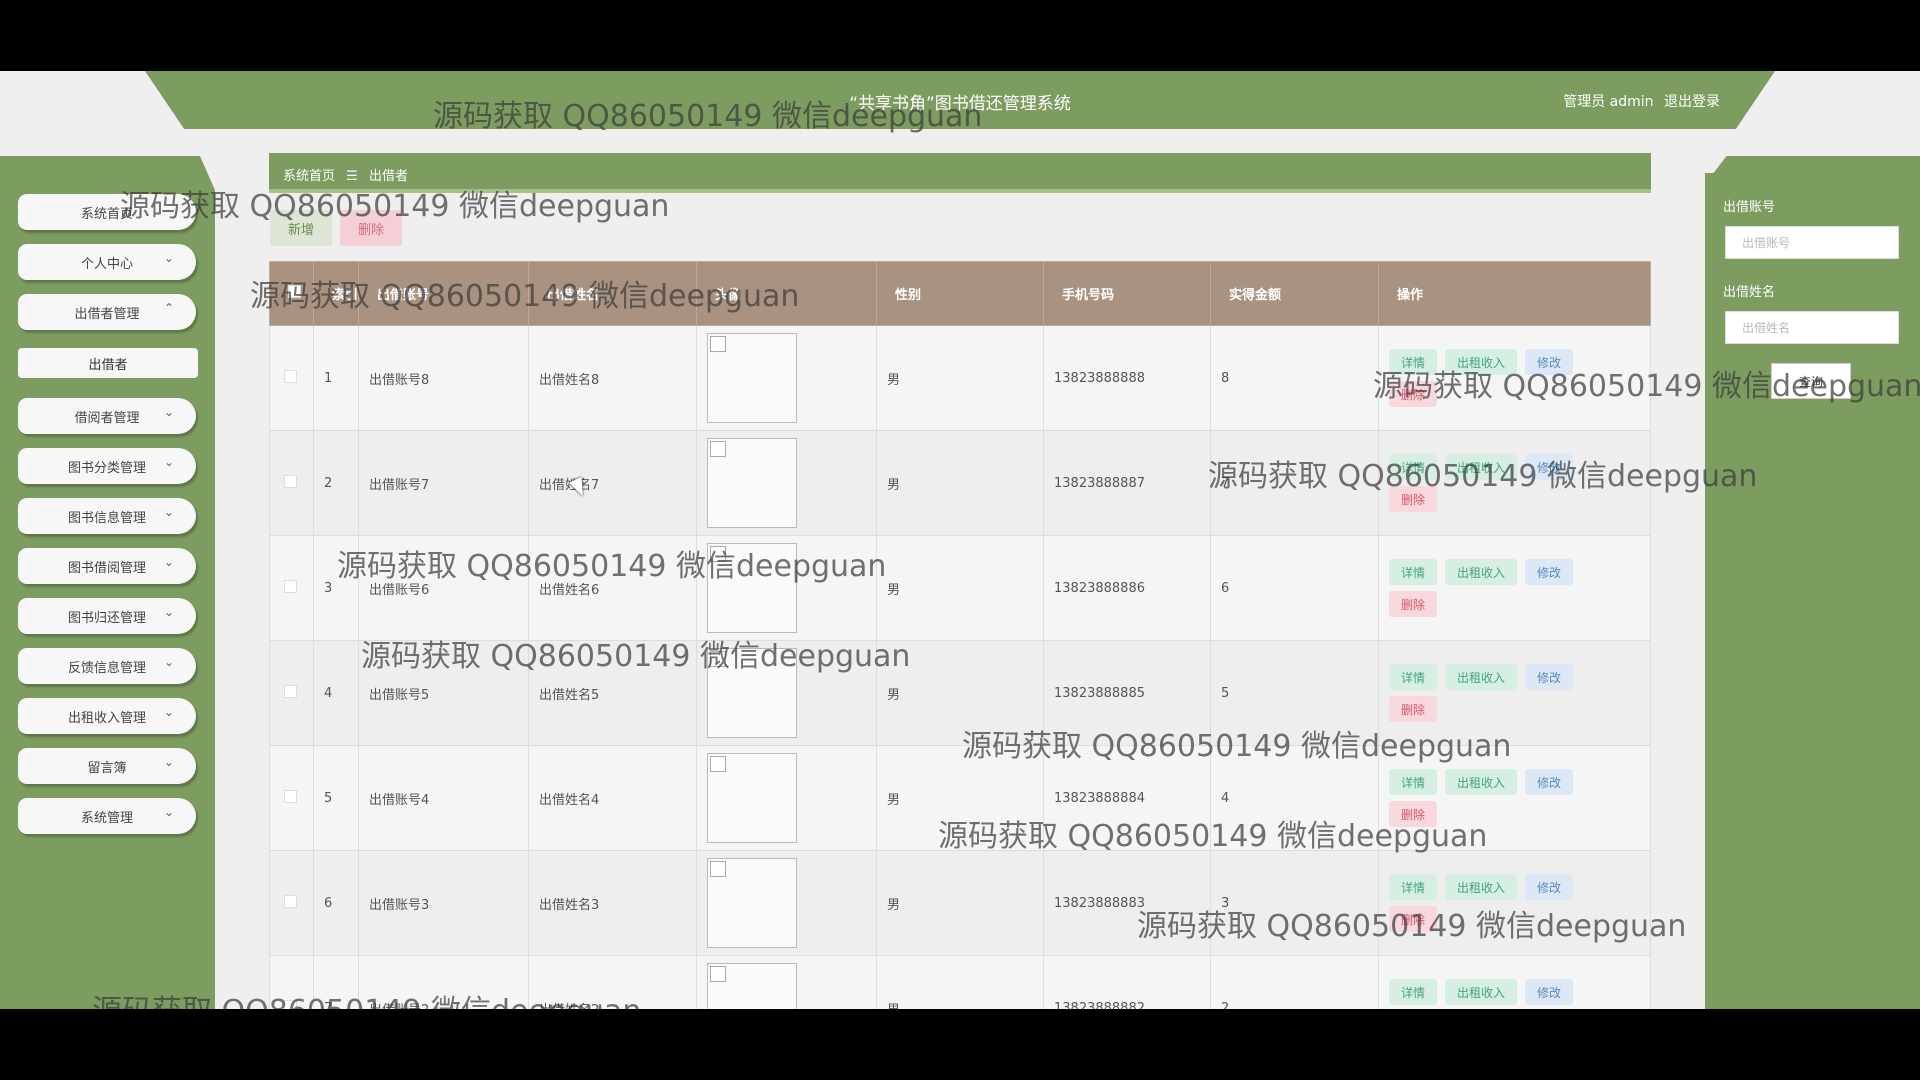 This screenshot has width=1920, height=1080. Describe the element at coordinates (1294, 693) in the screenshot. I see `row-amount: 5` at that location.